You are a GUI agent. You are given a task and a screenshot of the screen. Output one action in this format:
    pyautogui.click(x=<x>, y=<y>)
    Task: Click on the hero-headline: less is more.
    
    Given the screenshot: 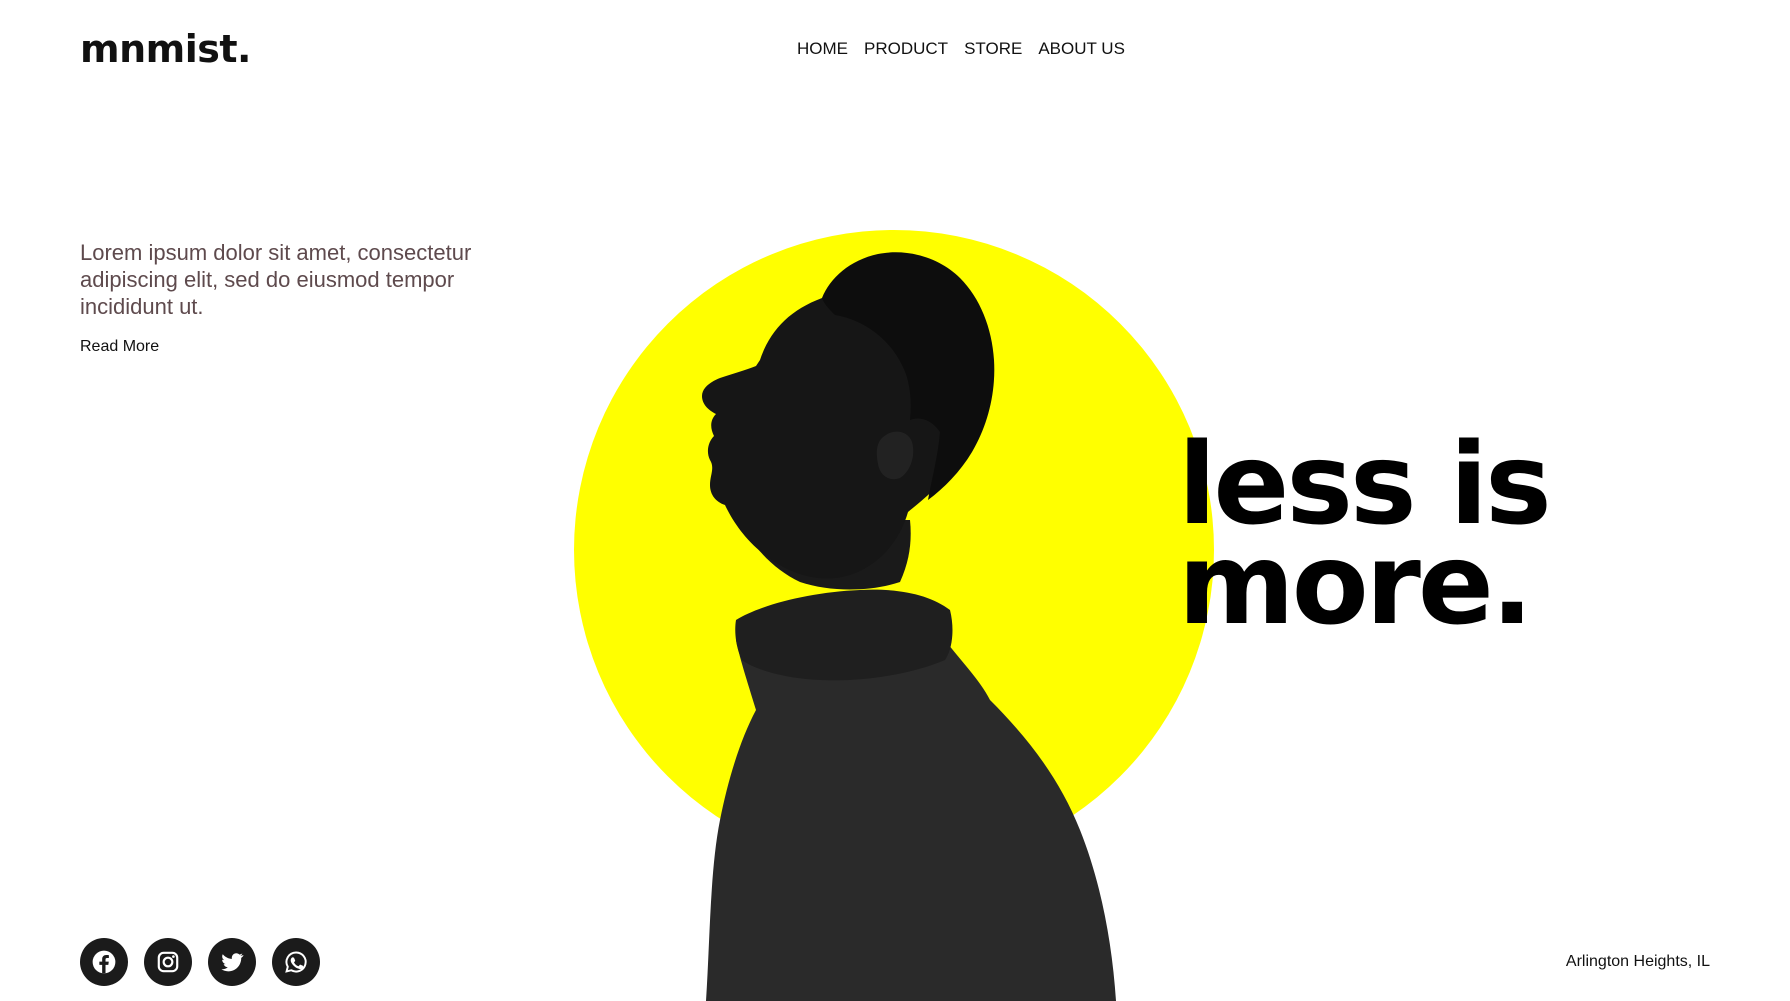 What is the action you would take?
    pyautogui.click(x=1365, y=539)
    